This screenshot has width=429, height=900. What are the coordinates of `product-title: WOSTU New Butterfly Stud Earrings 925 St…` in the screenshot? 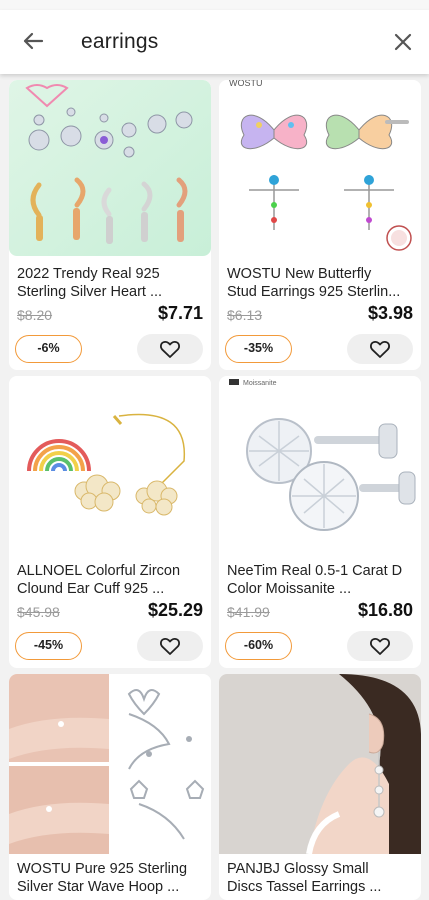 It's located at (322, 283).